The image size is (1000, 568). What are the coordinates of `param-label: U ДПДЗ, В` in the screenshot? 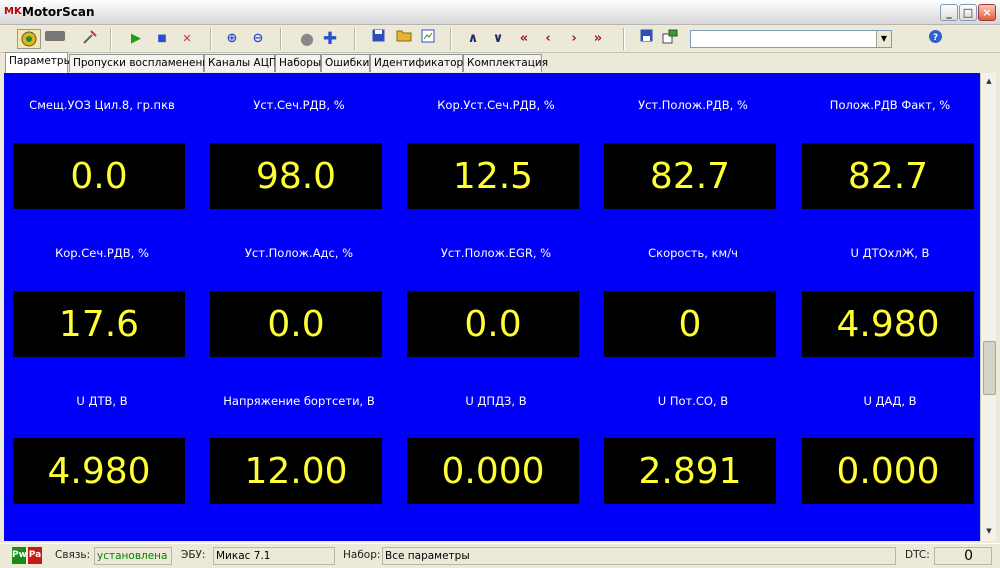 It's located at (496, 401).